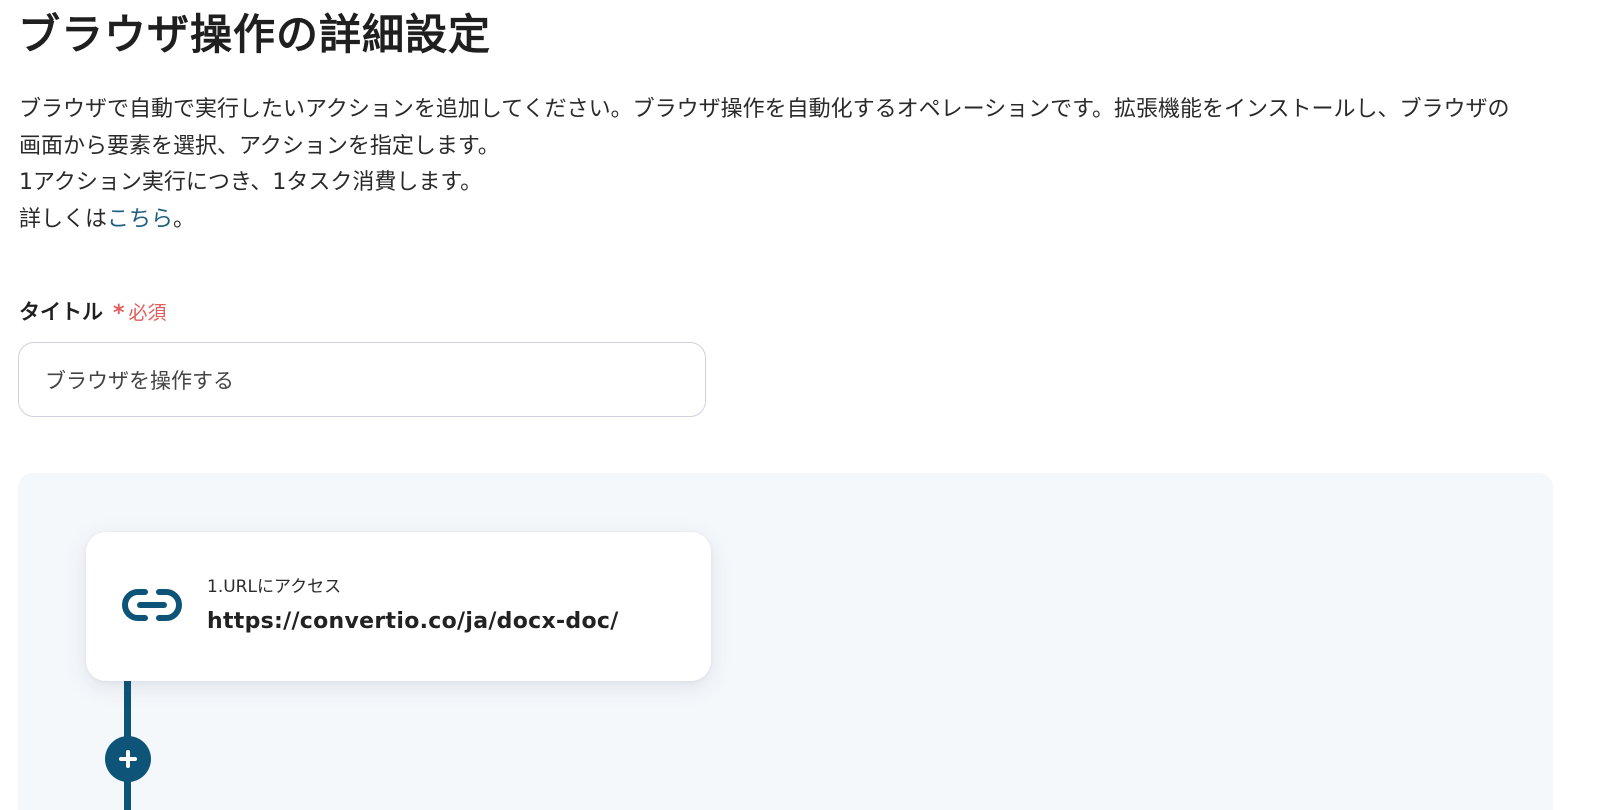 Image resolution: width=1600 pixels, height=810 pixels. I want to click on page-title: ブラウザ操作の詳細設定, so click(255, 34).